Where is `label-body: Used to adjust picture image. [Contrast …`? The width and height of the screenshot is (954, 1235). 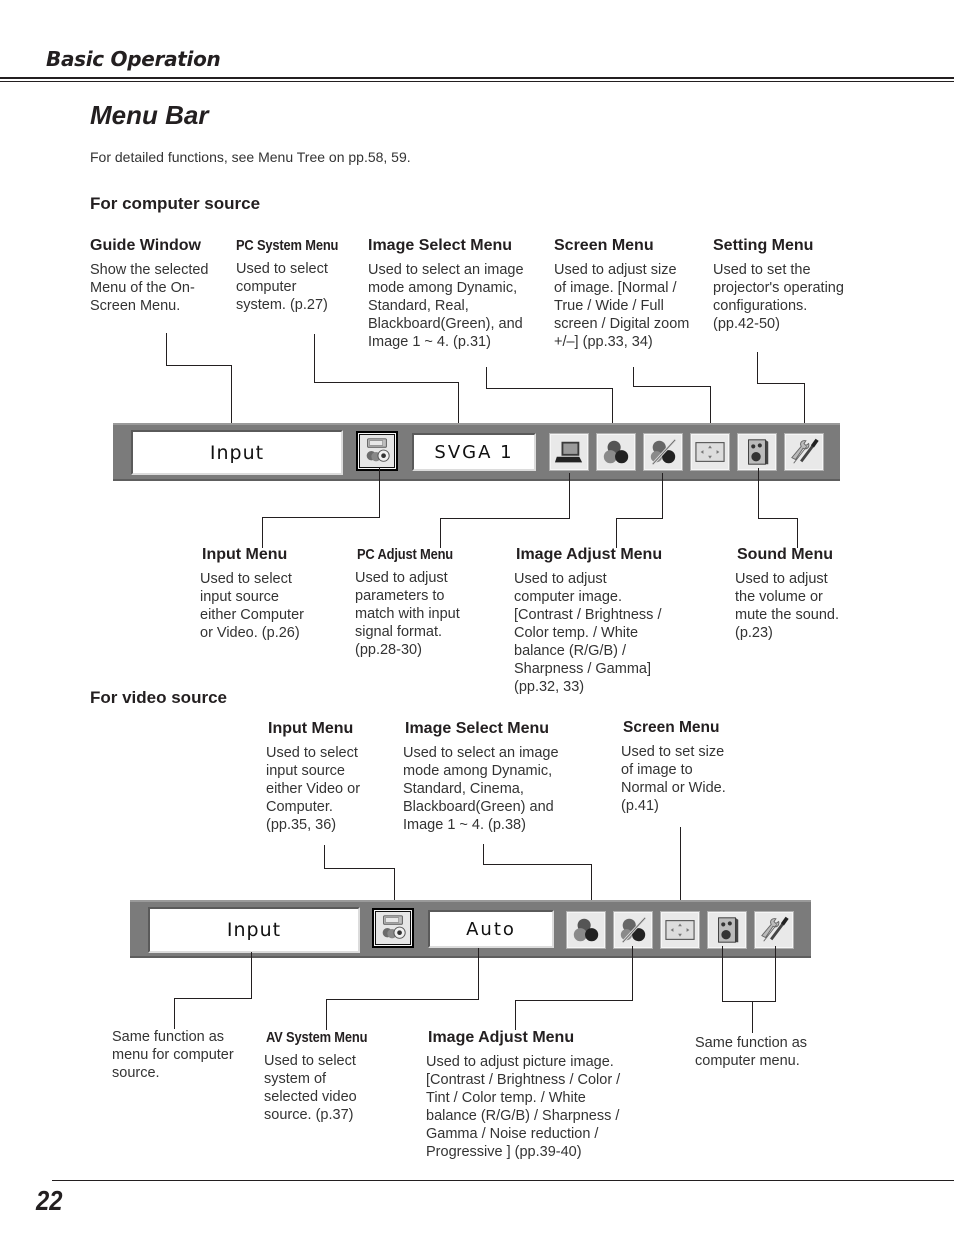 label-body: Used to adjust picture image. [Contrast … is located at coordinates (523, 1107).